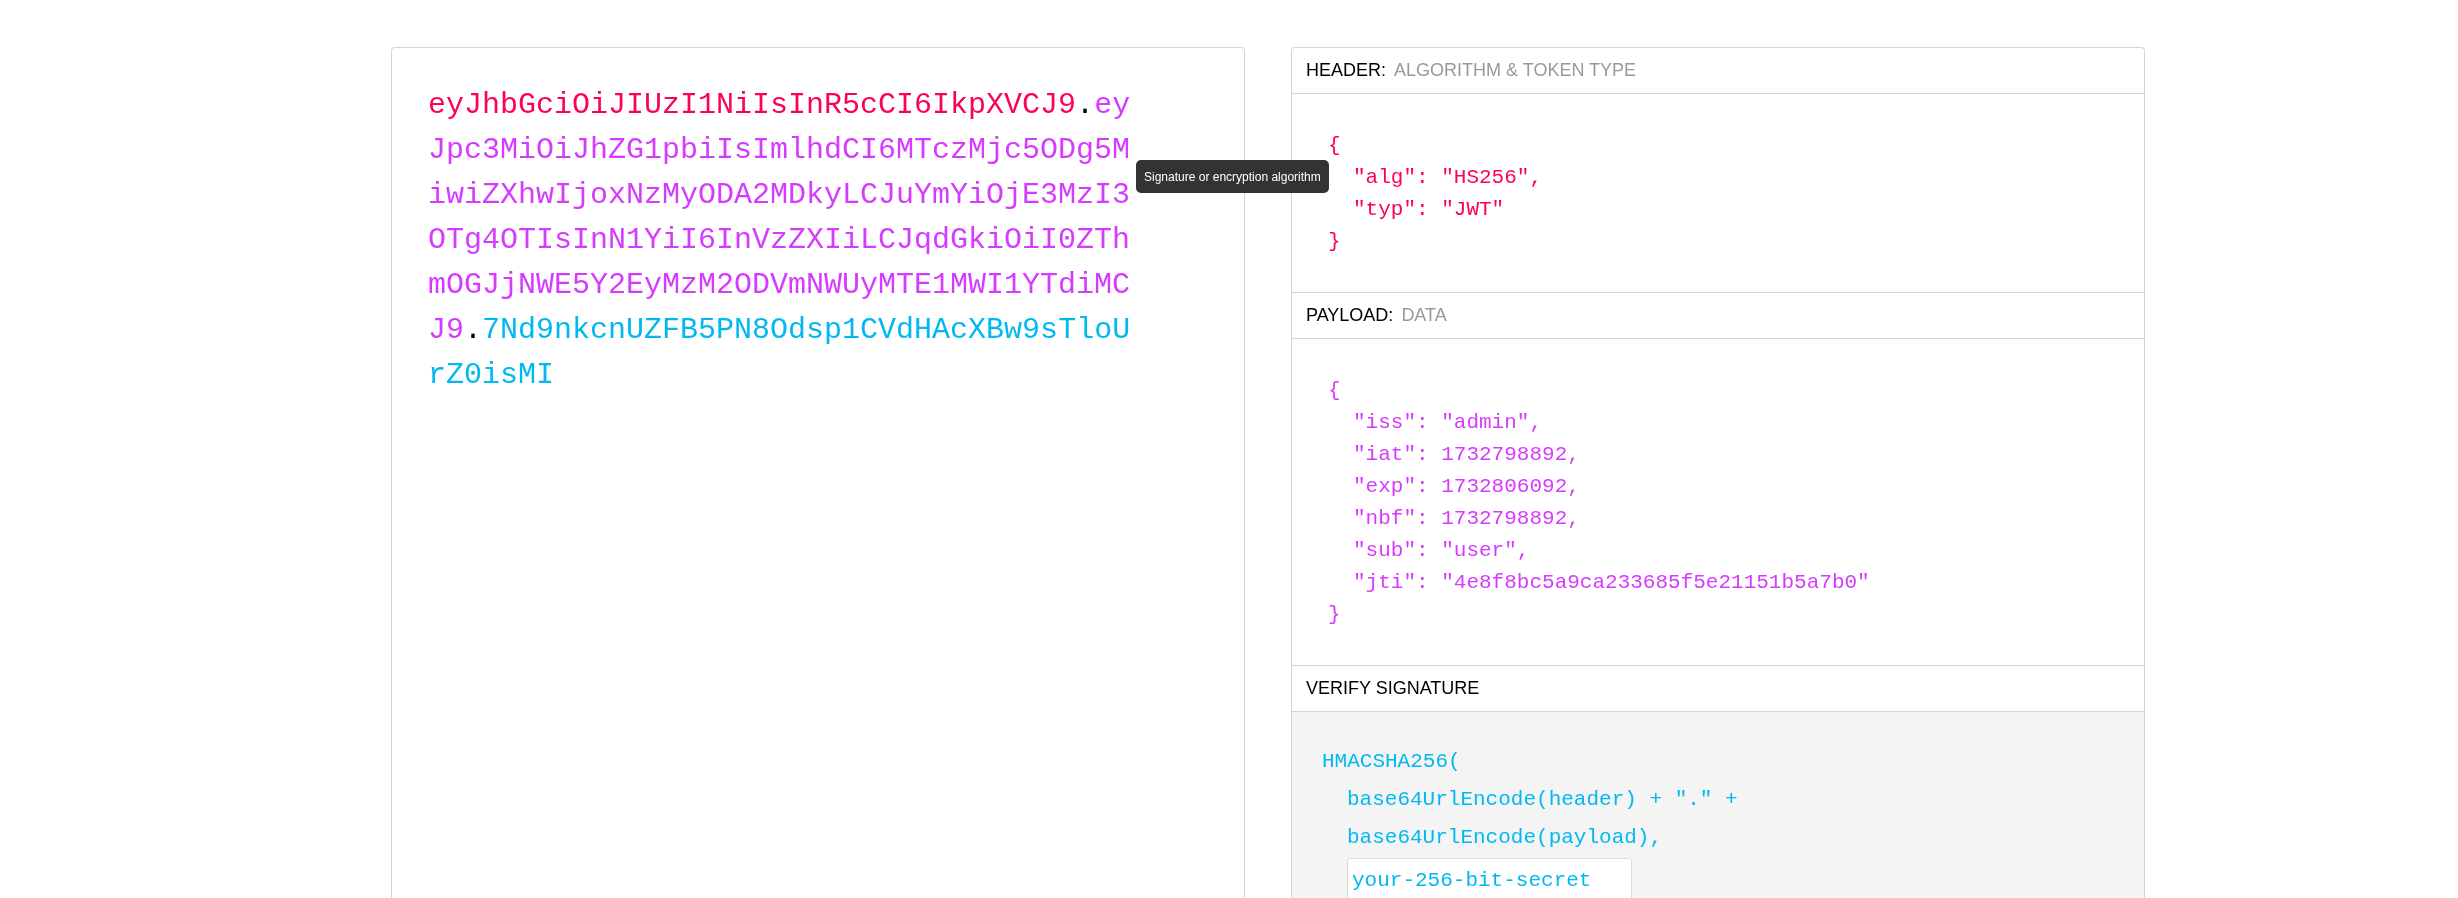 Image resolution: width=2458 pixels, height=898 pixels. What do you see at coordinates (1448, 423) in the screenshot?
I see `json-line: "iss": "admin",` at bounding box center [1448, 423].